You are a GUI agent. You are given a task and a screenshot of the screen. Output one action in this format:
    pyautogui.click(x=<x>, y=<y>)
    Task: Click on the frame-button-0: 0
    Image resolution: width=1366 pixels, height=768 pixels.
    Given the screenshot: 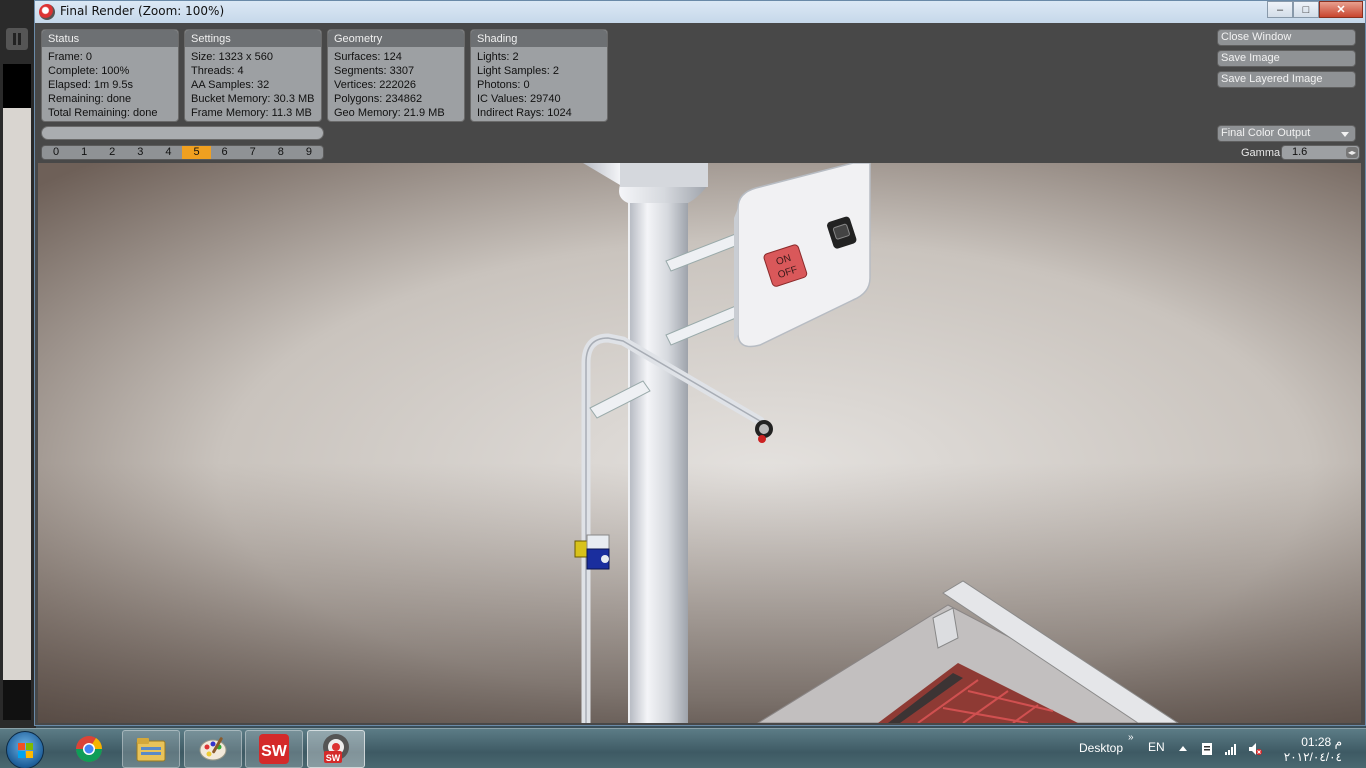 What is the action you would take?
    pyautogui.click(x=56, y=152)
    